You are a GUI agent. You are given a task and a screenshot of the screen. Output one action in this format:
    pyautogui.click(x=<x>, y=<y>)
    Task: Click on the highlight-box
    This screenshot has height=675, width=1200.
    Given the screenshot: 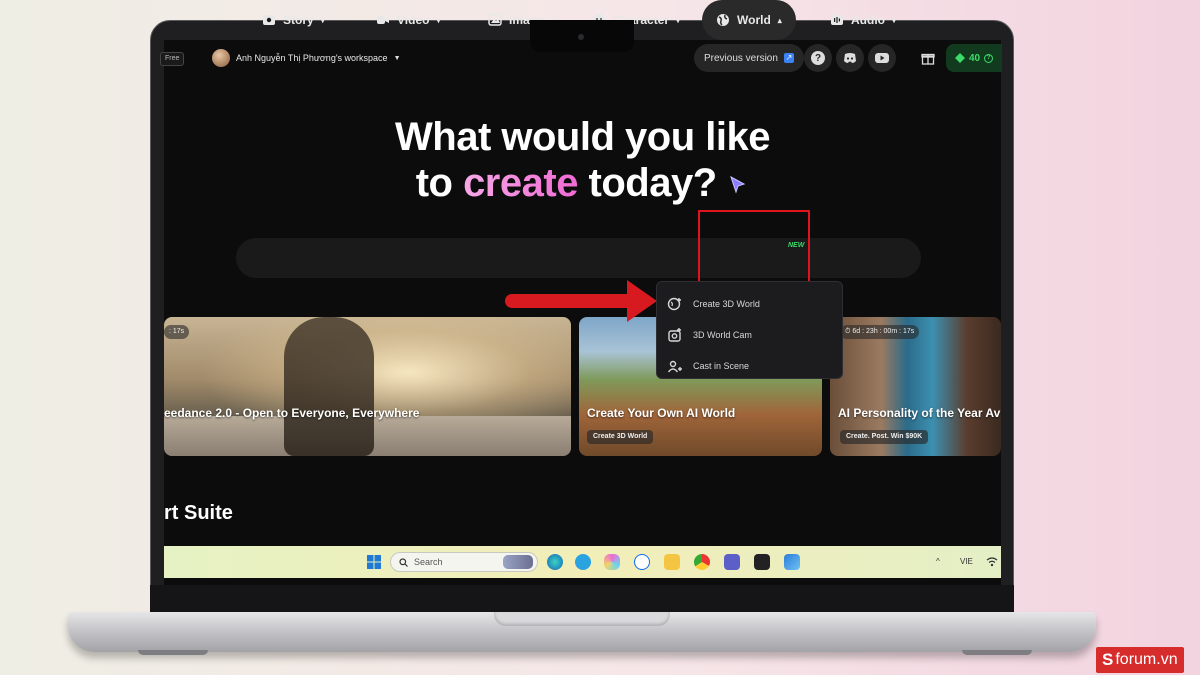 What is the action you would take?
    pyautogui.click(x=754, y=249)
    